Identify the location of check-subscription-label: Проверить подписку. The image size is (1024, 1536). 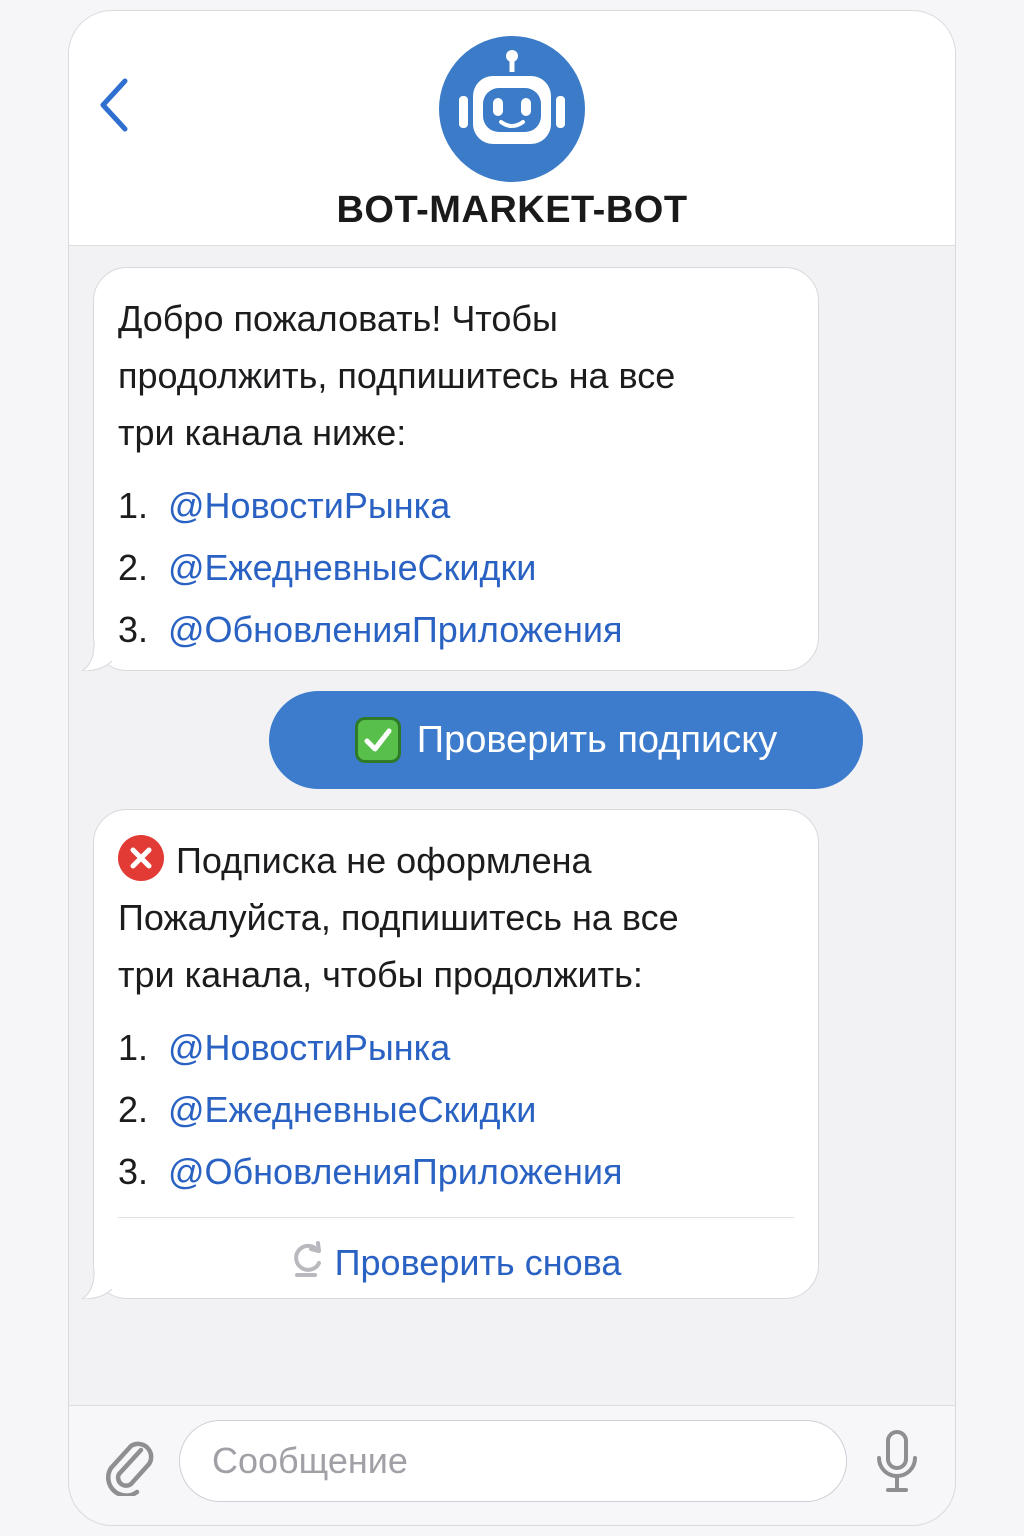
(597, 739).